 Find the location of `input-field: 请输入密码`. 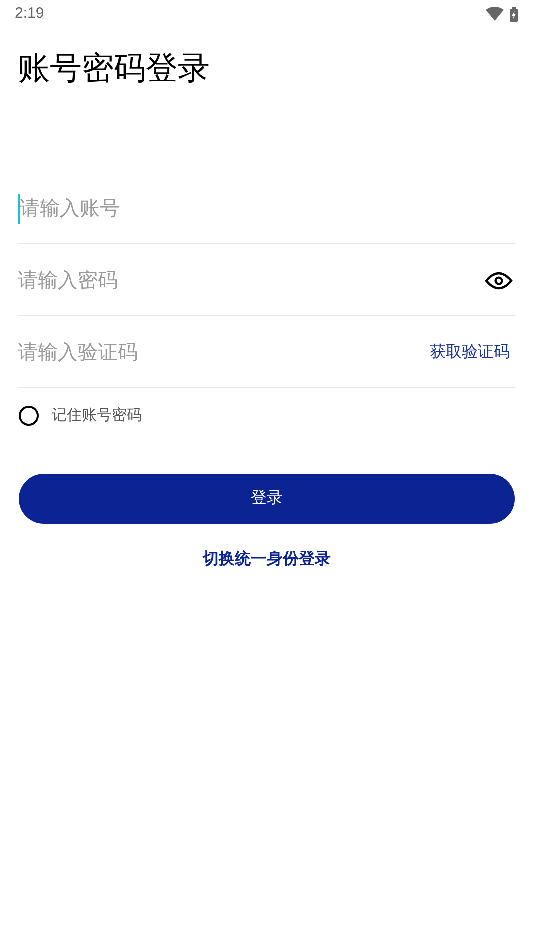

input-field: 请输入密码 is located at coordinates (251, 281).